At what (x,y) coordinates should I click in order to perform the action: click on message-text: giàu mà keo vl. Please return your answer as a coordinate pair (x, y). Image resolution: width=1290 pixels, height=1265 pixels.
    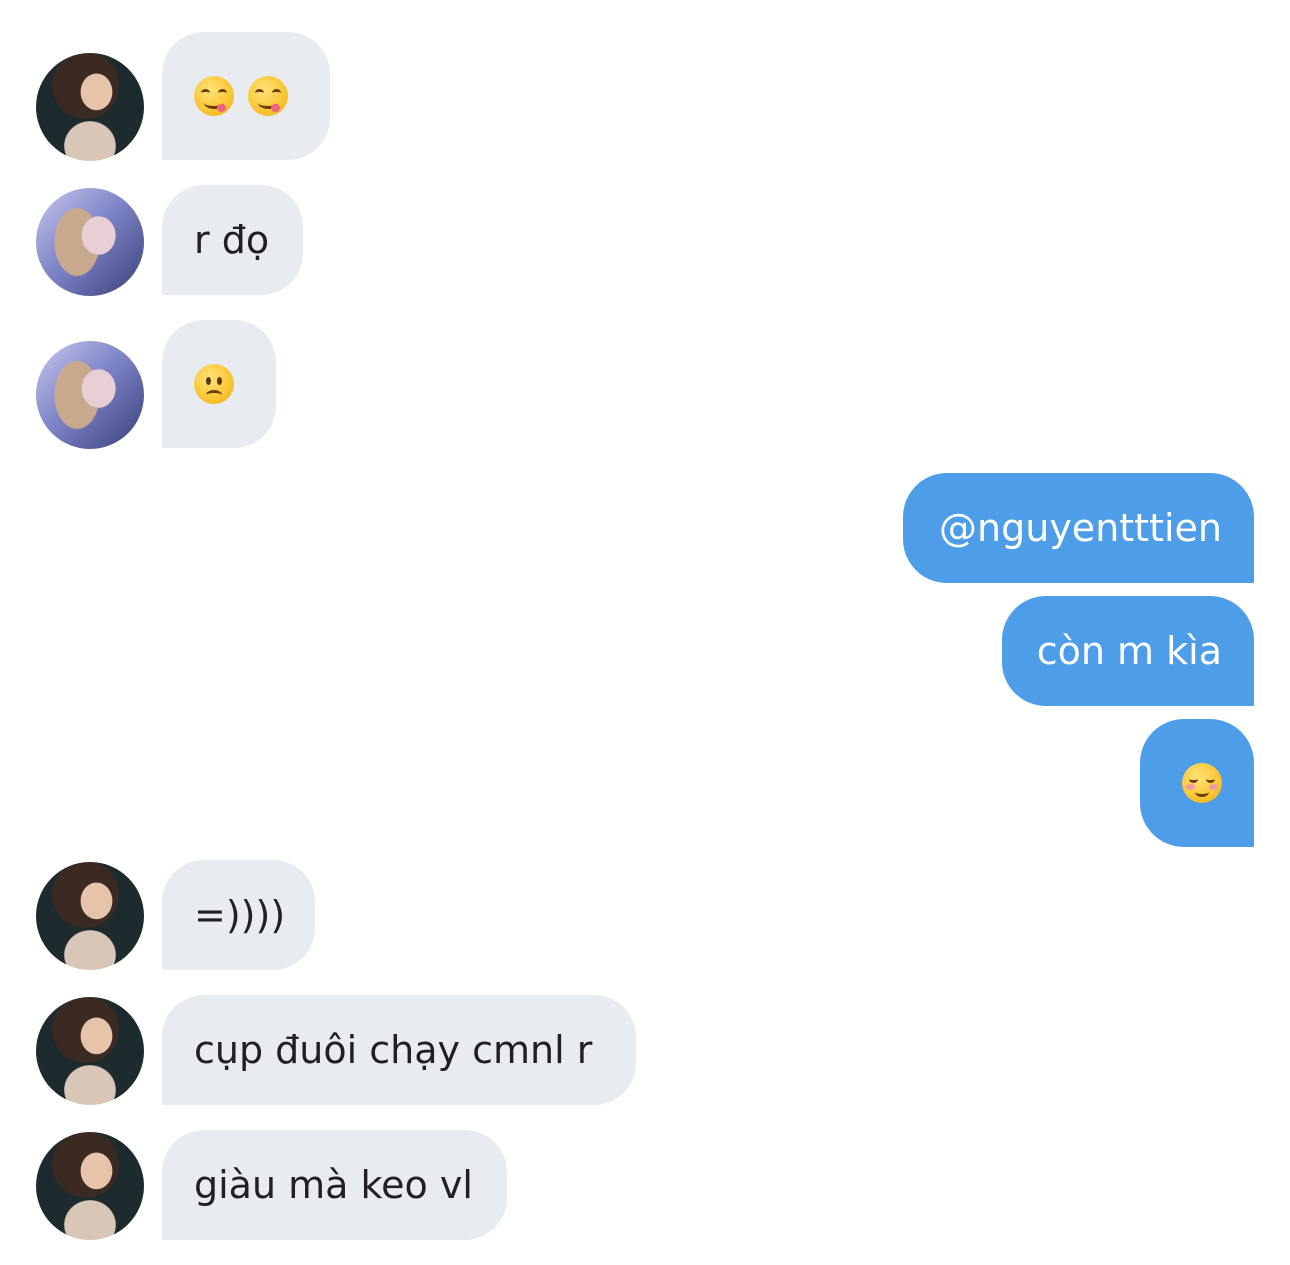
    Looking at the image, I should click on (333, 1185).